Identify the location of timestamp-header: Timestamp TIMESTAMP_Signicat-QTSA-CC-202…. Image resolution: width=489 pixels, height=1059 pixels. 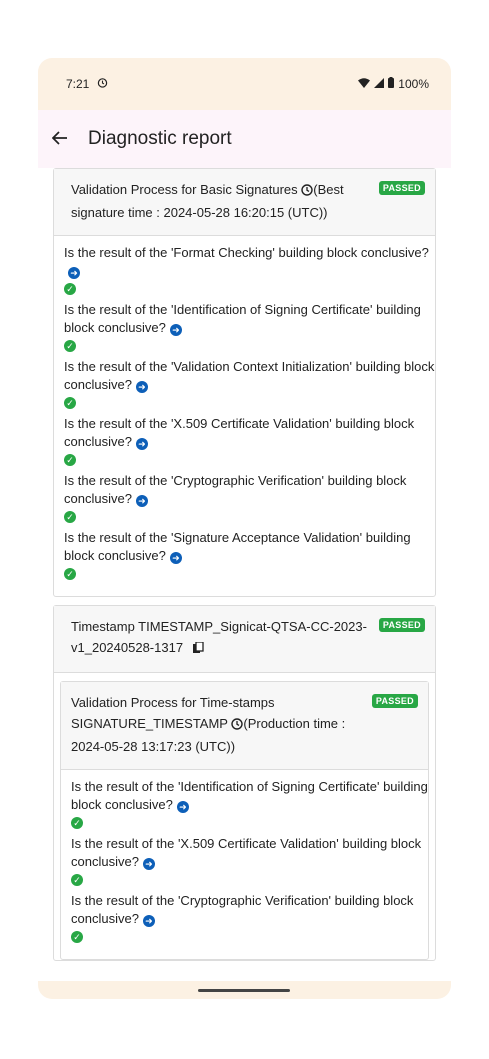
(244, 639).